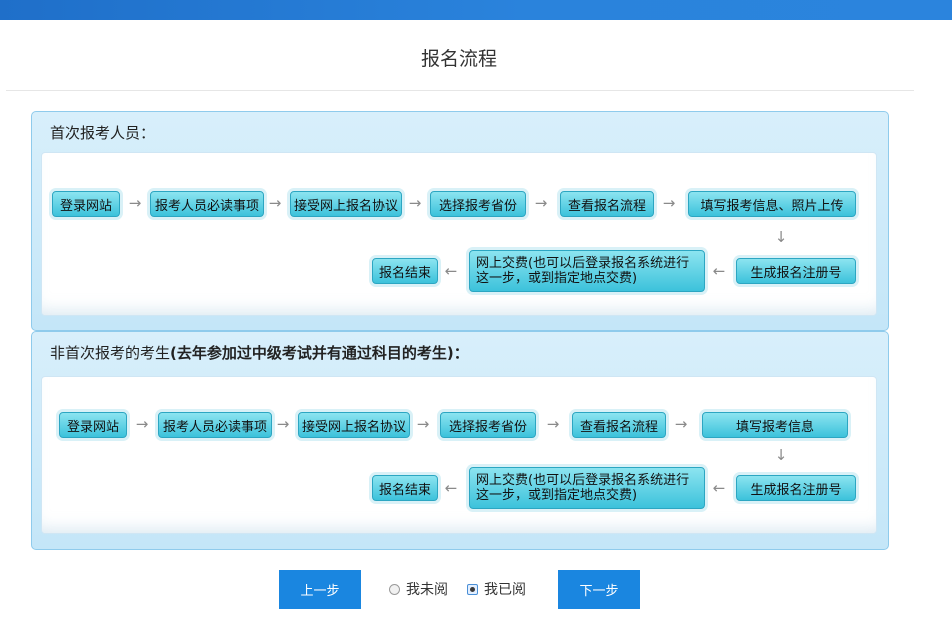  What do you see at coordinates (476, 10) in the screenshot?
I see `top-banner` at bounding box center [476, 10].